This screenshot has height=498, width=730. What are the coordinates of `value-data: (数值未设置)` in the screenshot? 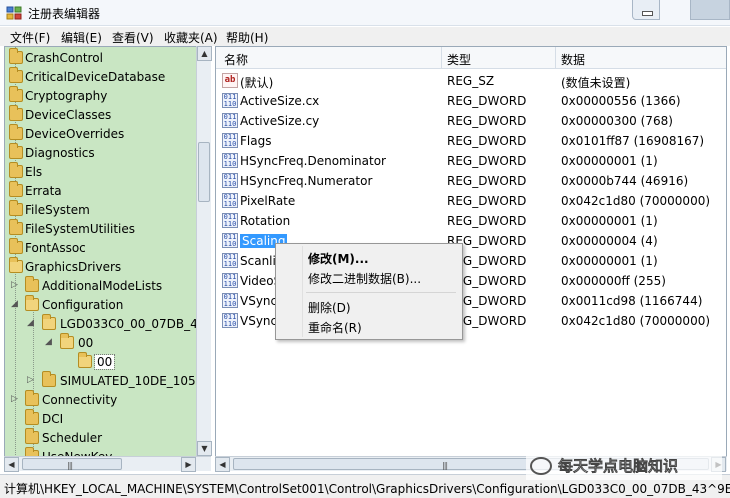 It's located at (596, 83).